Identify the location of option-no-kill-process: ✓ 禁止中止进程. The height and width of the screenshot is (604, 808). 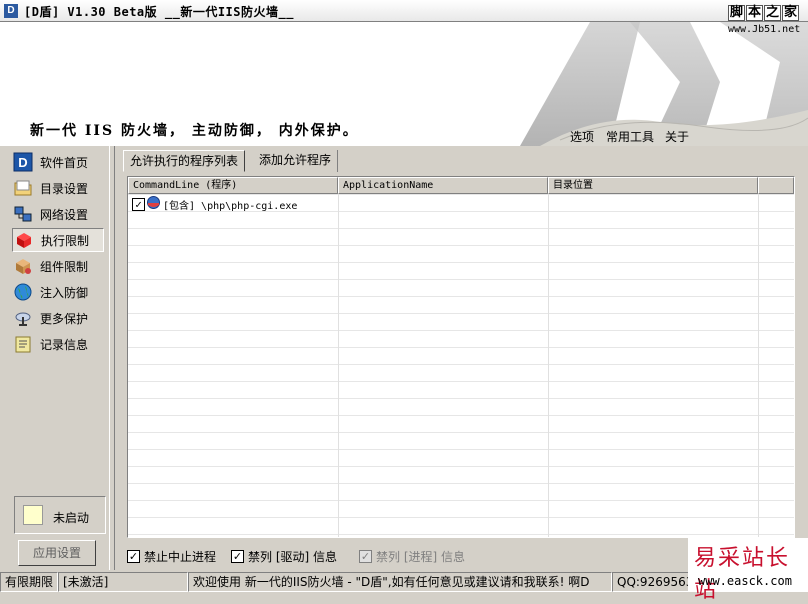
(171, 556).